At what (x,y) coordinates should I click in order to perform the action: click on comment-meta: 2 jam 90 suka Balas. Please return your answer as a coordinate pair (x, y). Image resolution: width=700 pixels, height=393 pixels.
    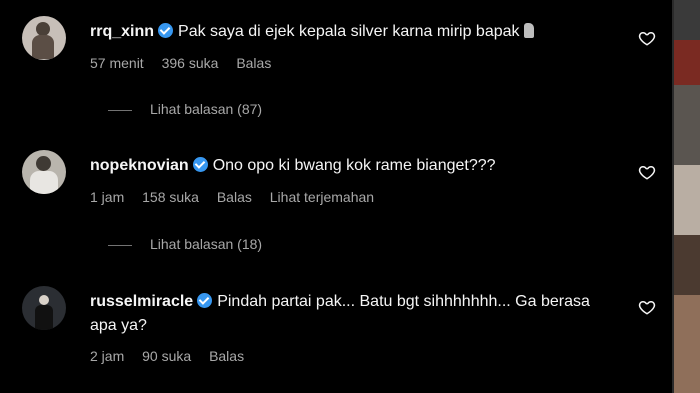
    Looking at the image, I should click on (174, 356).